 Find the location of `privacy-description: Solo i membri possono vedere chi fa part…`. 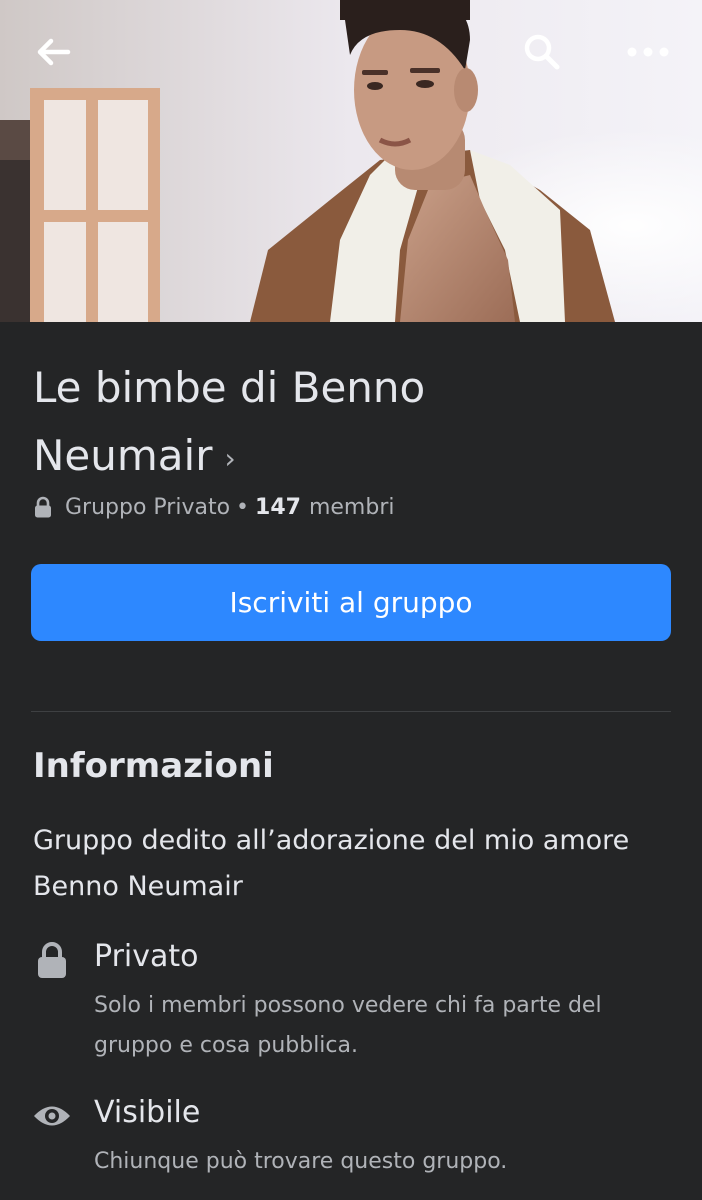

privacy-description: Solo i membri possono vedere chi fa part… is located at coordinates (348, 1025).